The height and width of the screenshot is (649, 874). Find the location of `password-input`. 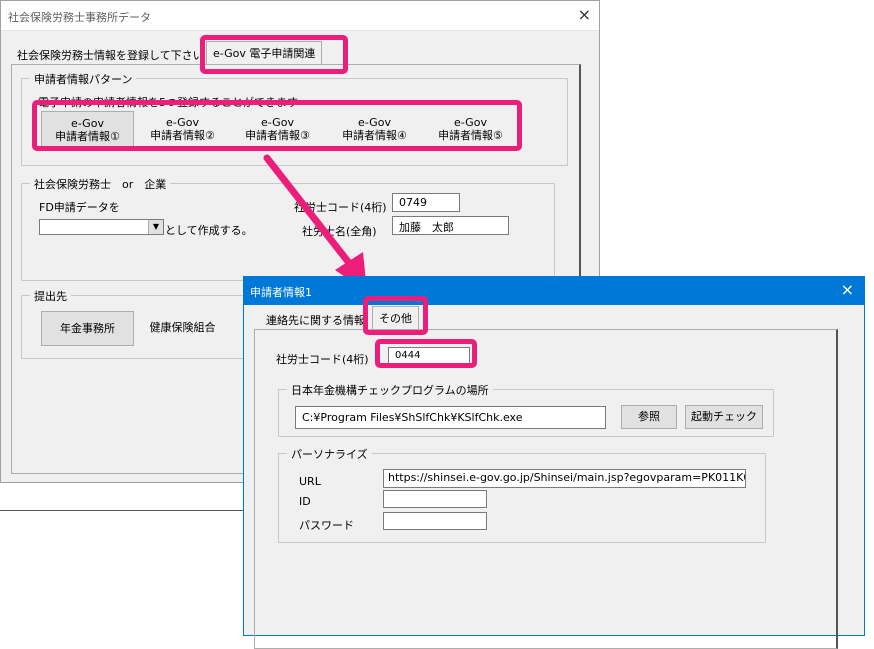

password-input is located at coordinates (435, 521).